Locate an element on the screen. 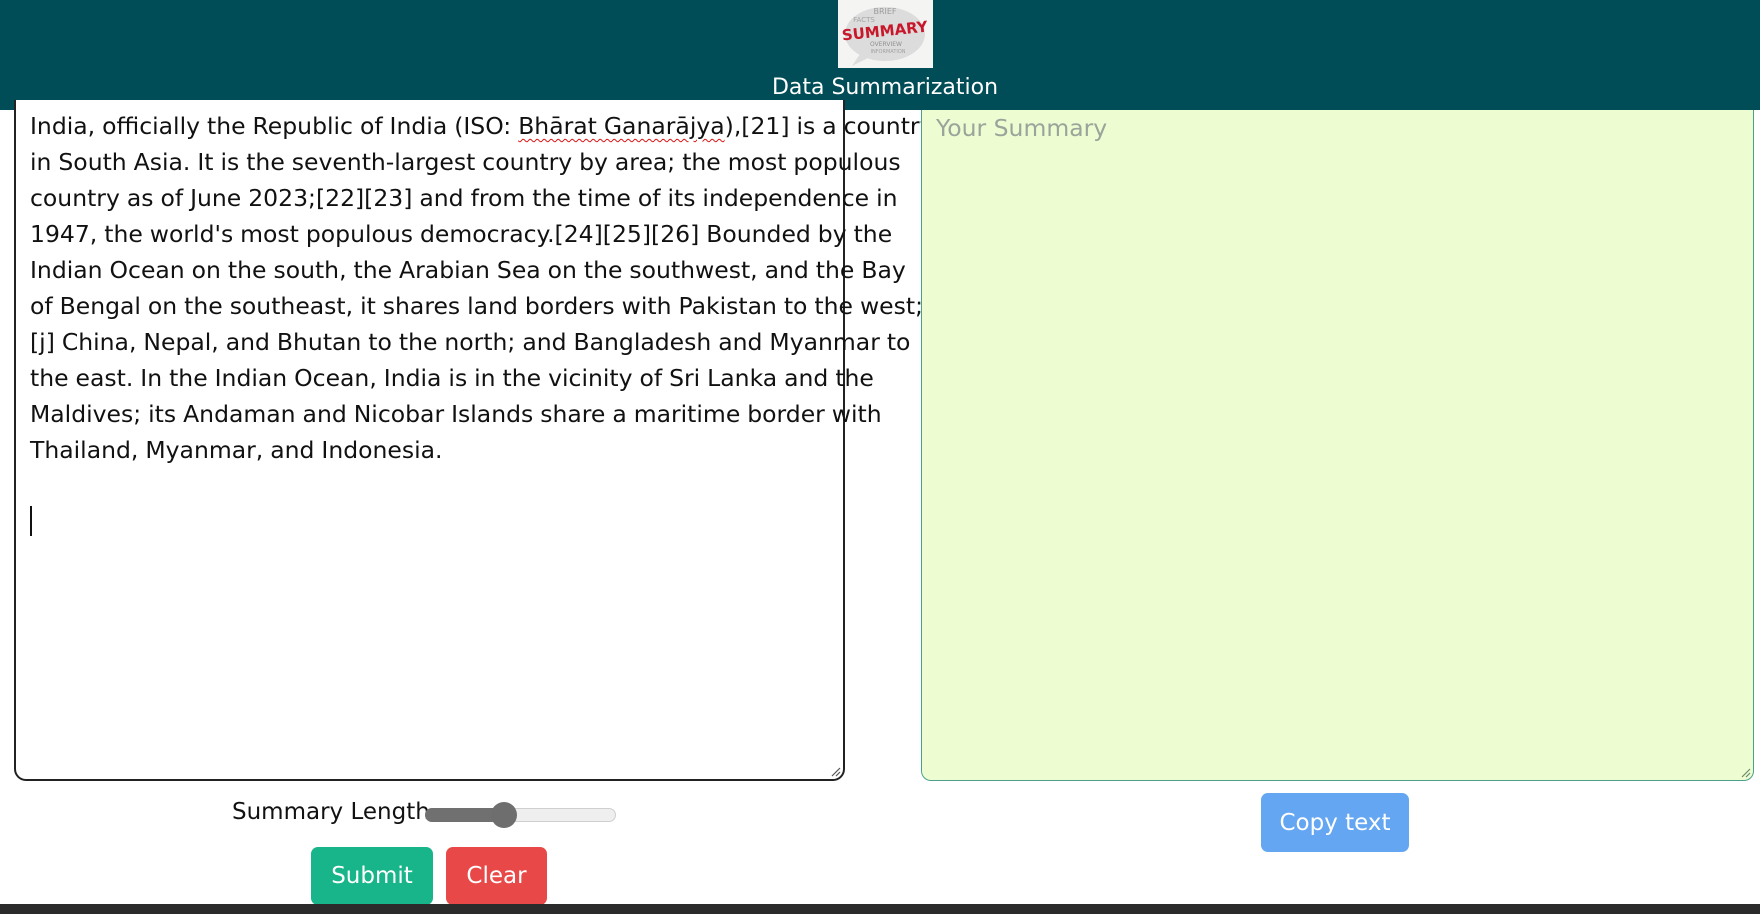 The image size is (1760, 914). bottom-bar is located at coordinates (880, 909).